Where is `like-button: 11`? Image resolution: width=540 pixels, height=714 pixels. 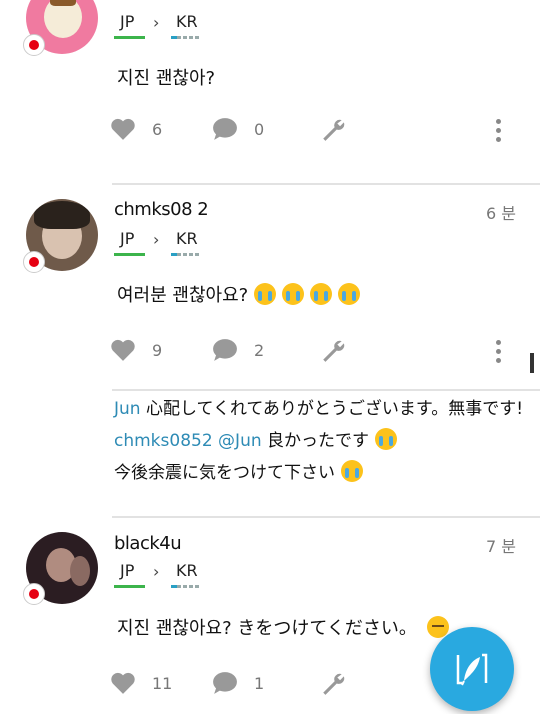
like-button: 11 is located at coordinates (141, 683).